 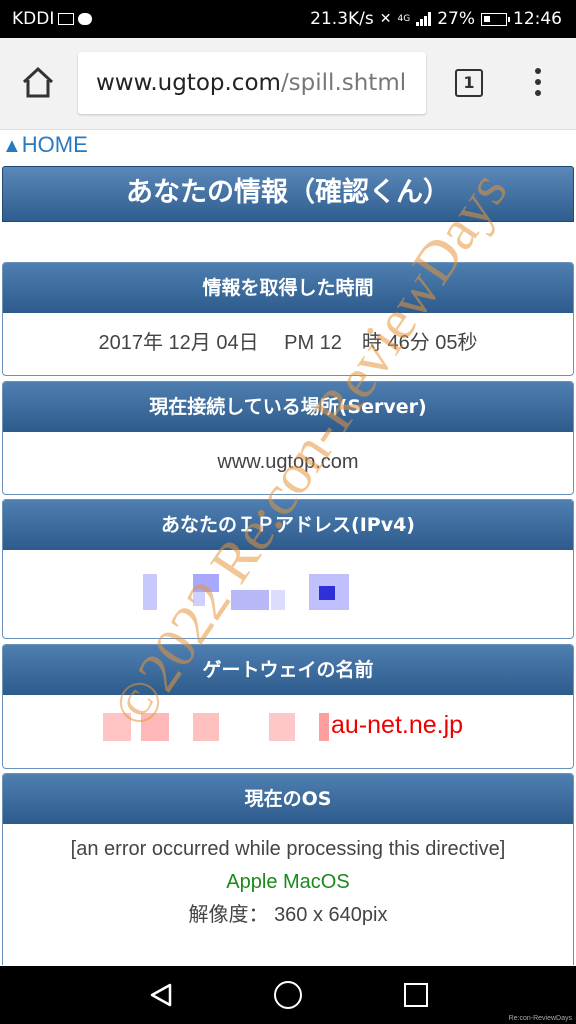 I want to click on home-link: ▲HOME, so click(x=45, y=145).